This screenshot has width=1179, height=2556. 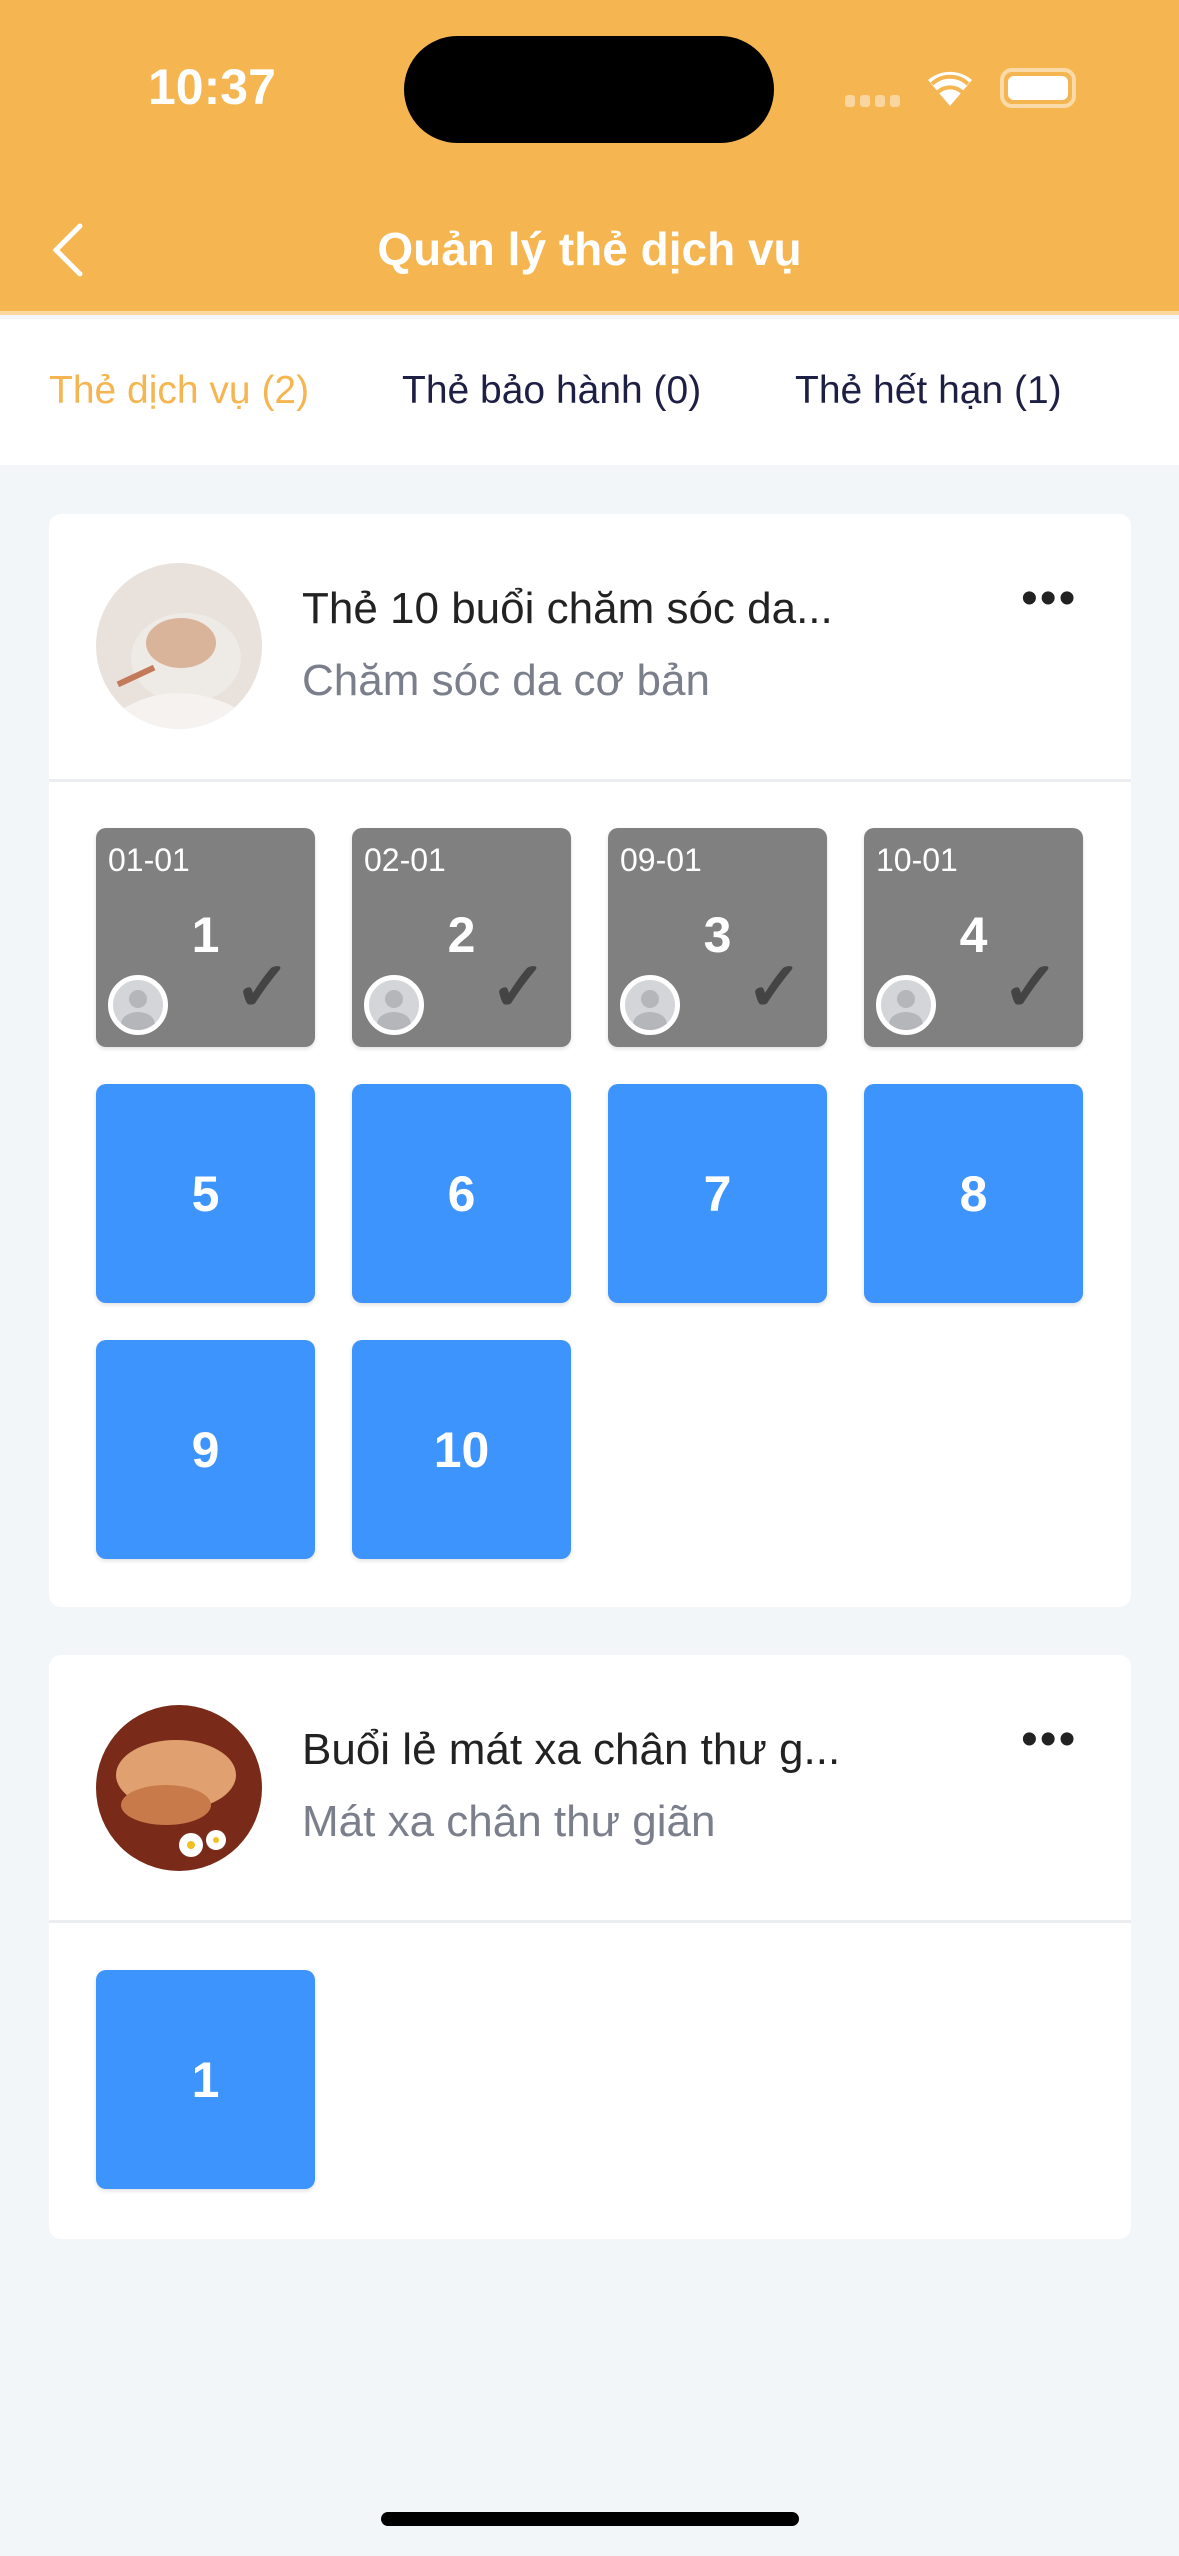 What do you see at coordinates (973, 937) in the screenshot?
I see `session-tile: 10-01 4 ✓` at bounding box center [973, 937].